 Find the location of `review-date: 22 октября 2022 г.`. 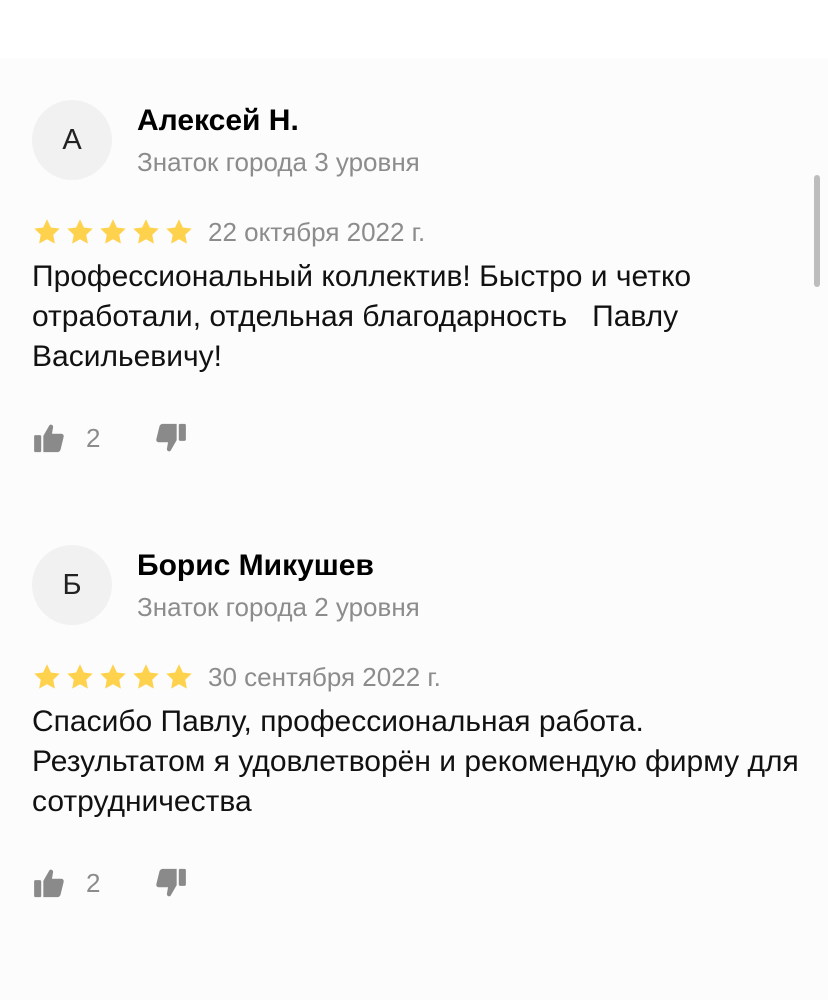

review-date: 22 октября 2022 г. is located at coordinates (317, 231).